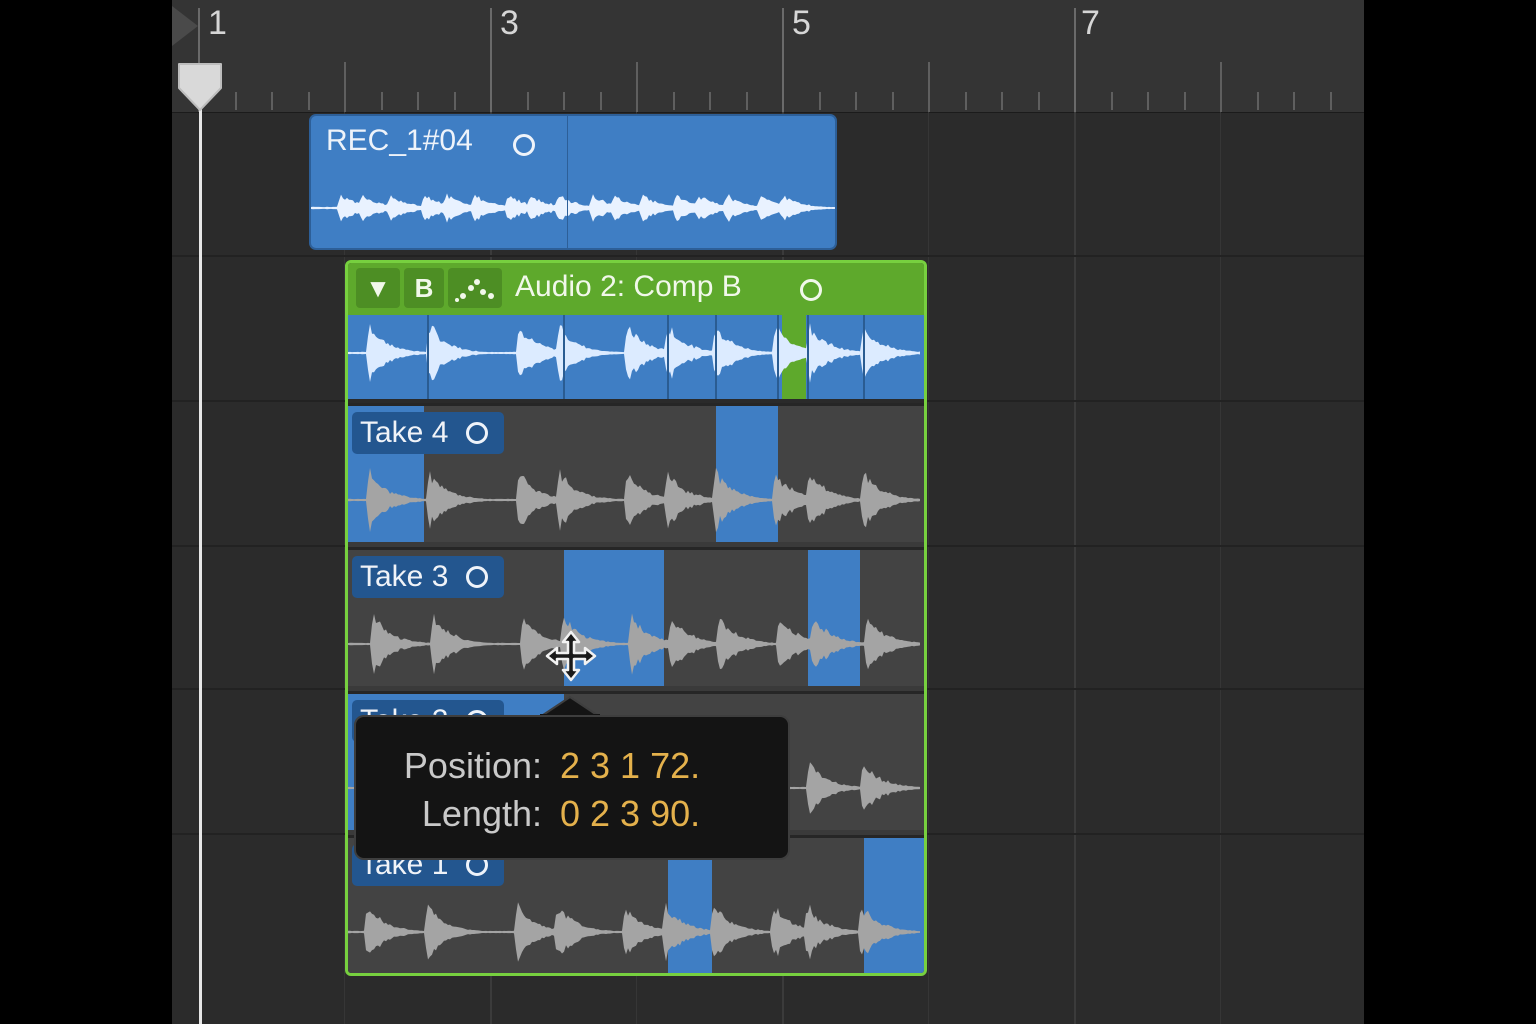 The image size is (1536, 1024). What do you see at coordinates (572, 787) in the screenshot?
I see `position-length-tooltip: Position: 2 3 1 72. Length: 0 2 3 90.` at bounding box center [572, 787].